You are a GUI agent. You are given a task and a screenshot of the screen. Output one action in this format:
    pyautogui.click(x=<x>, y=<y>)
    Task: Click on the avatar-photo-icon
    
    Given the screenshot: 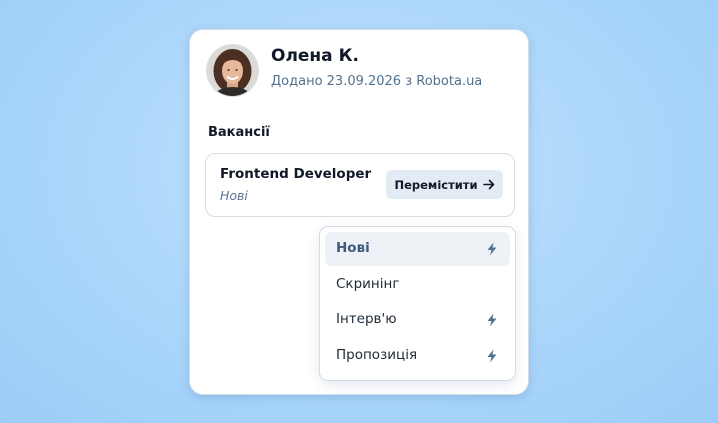 What is the action you would take?
    pyautogui.click(x=232, y=70)
    